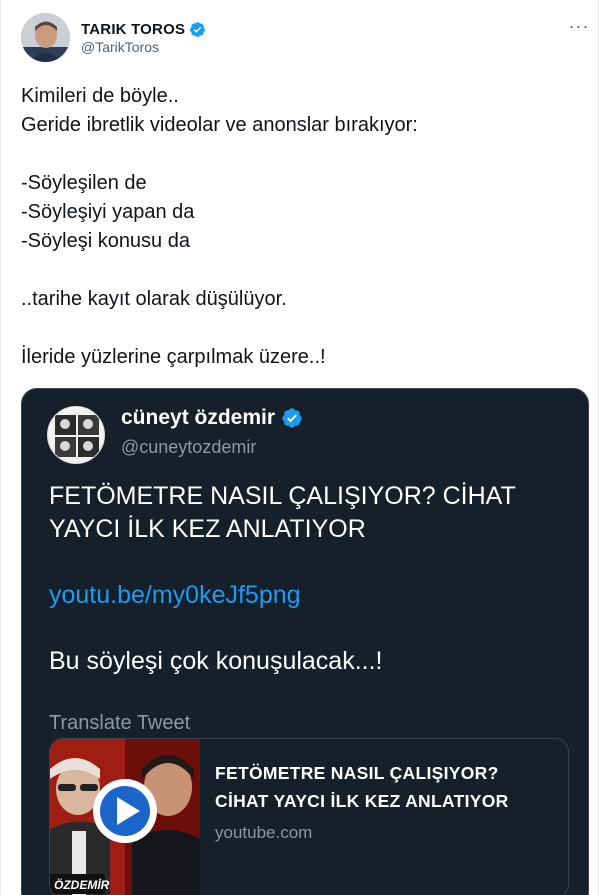 The image size is (599, 895). I want to click on author-name-row: TARIK TOROS, so click(143, 29).